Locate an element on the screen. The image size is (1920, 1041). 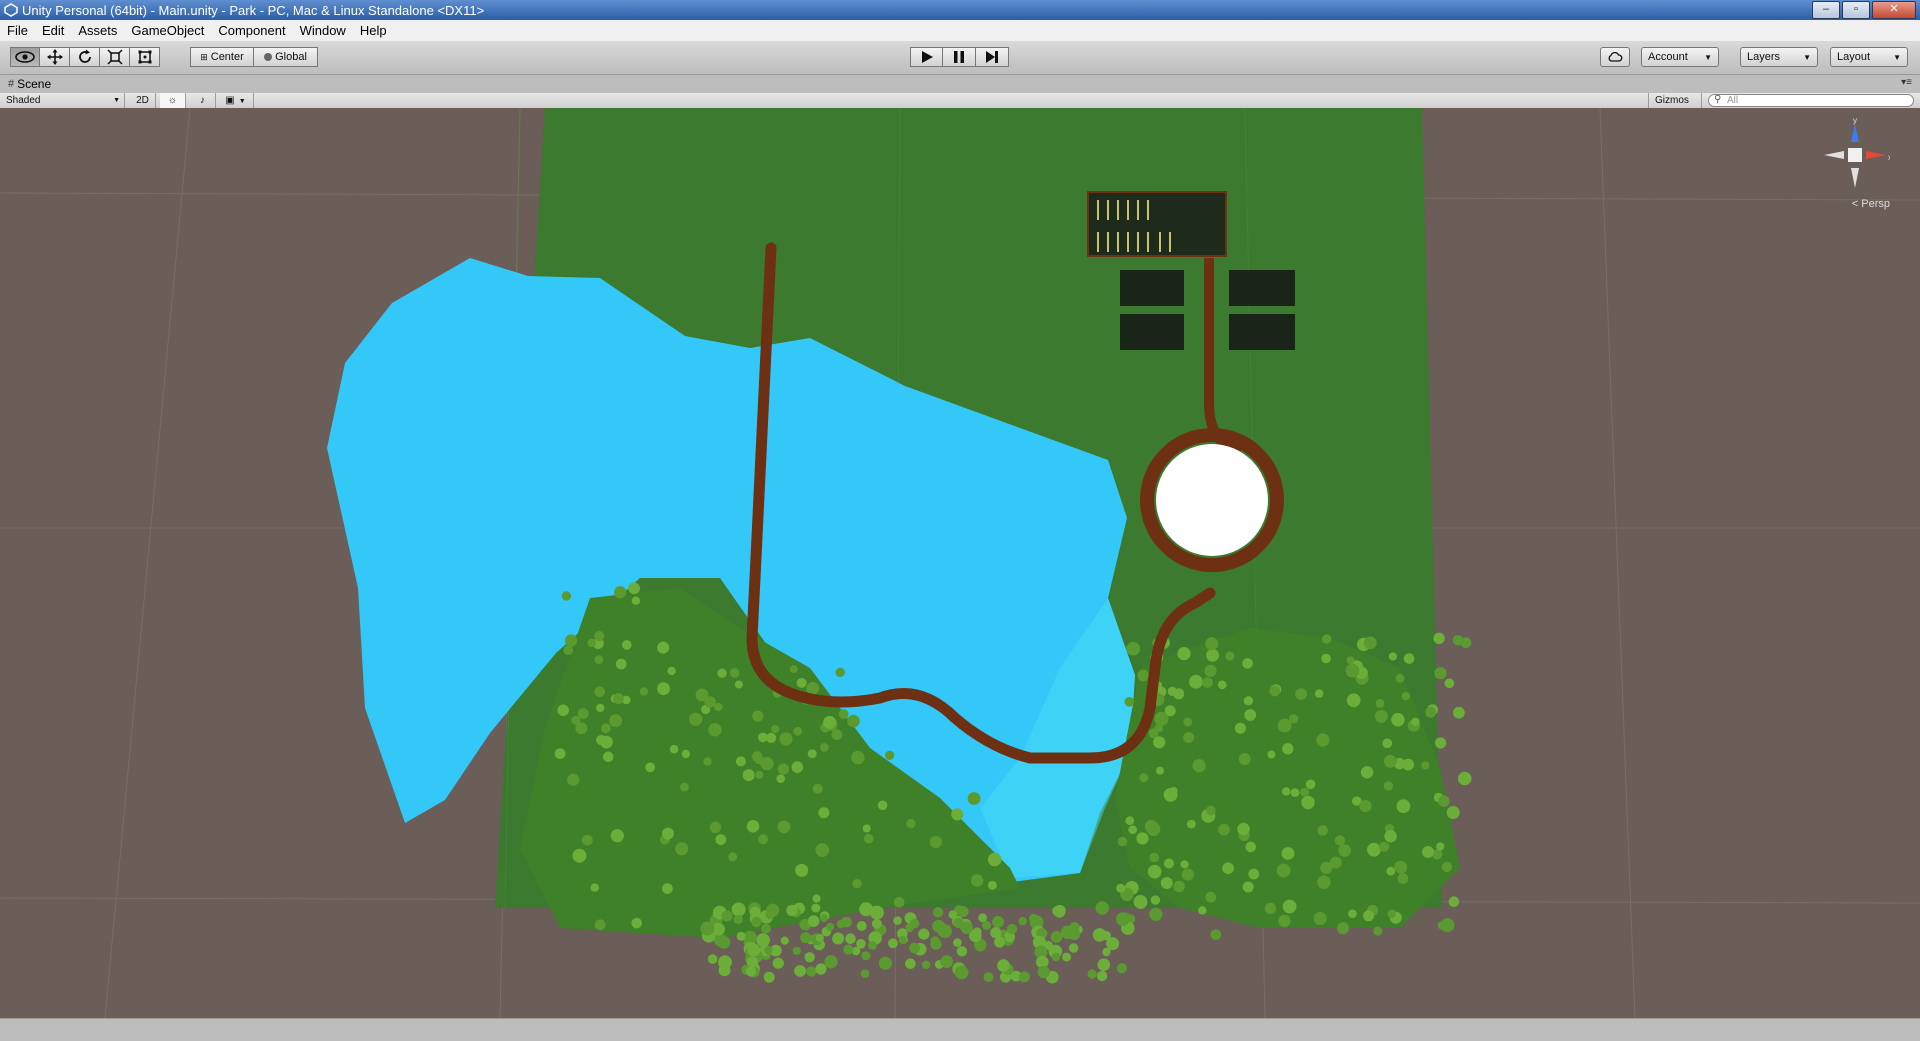
scene-hash-icon: # is located at coordinates (11, 84).